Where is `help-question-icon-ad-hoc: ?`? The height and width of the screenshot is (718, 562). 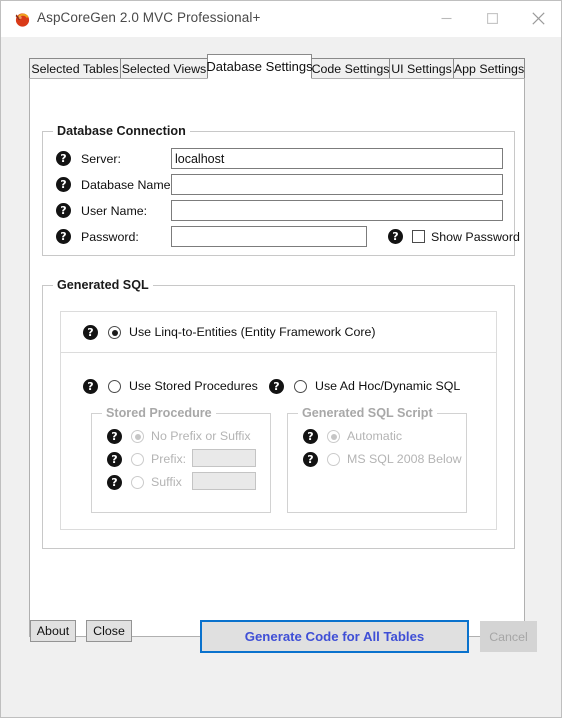
help-question-icon-ad-hoc: ? is located at coordinates (276, 386).